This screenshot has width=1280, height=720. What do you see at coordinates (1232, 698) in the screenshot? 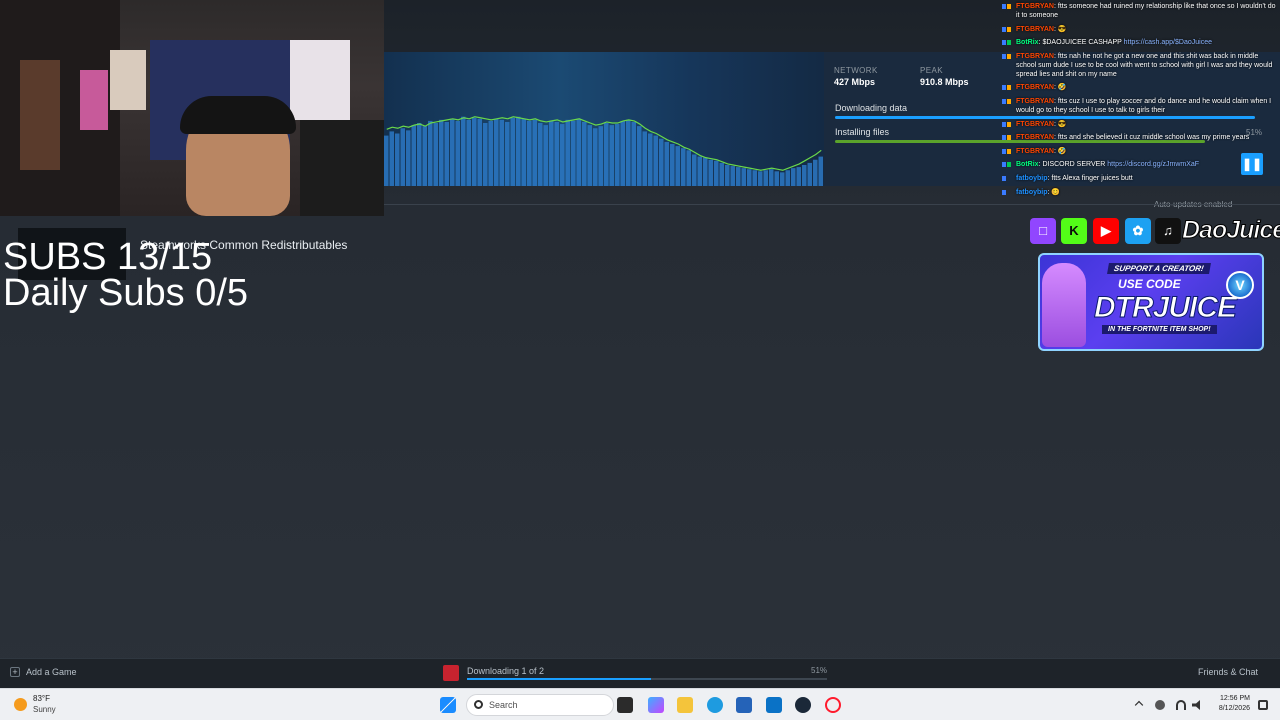
I see `clock-time: 12:56 PM` at bounding box center [1232, 698].